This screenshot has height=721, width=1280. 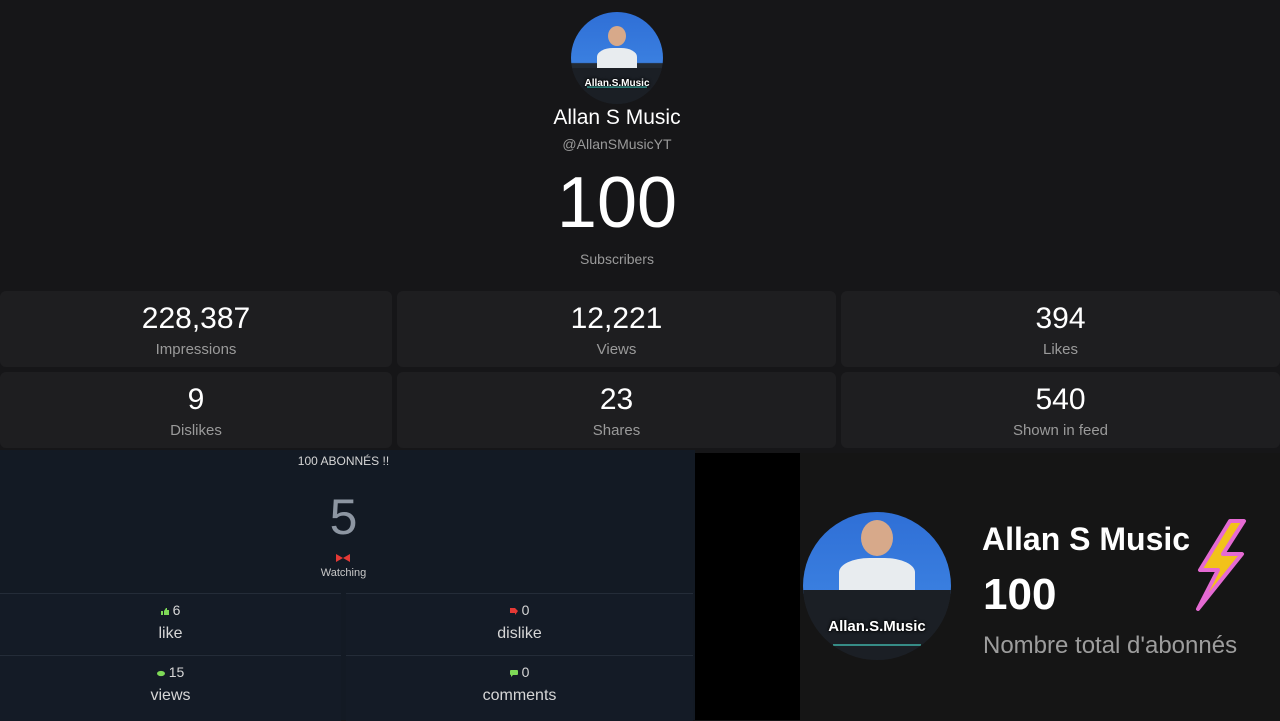 I want to click on stat-label: Impressions, so click(x=196, y=349).